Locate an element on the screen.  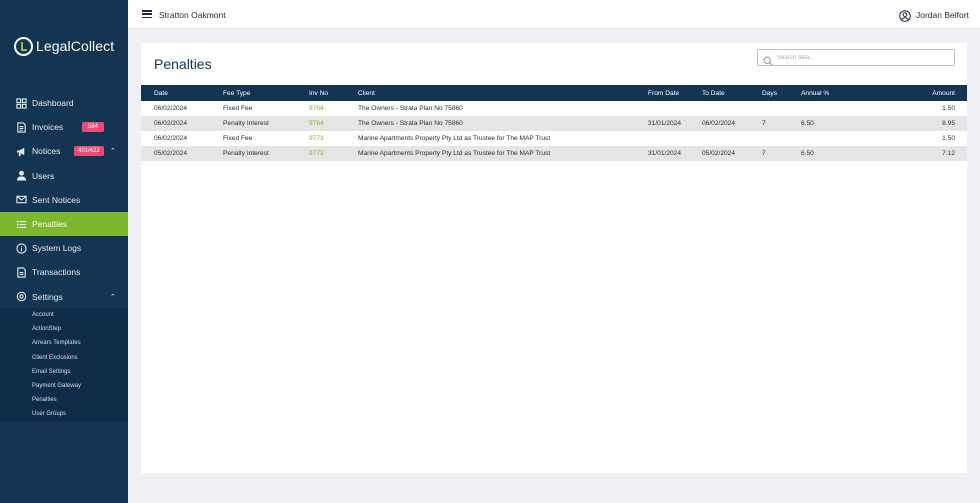
submenu-item-account: Account is located at coordinates (64, 315).